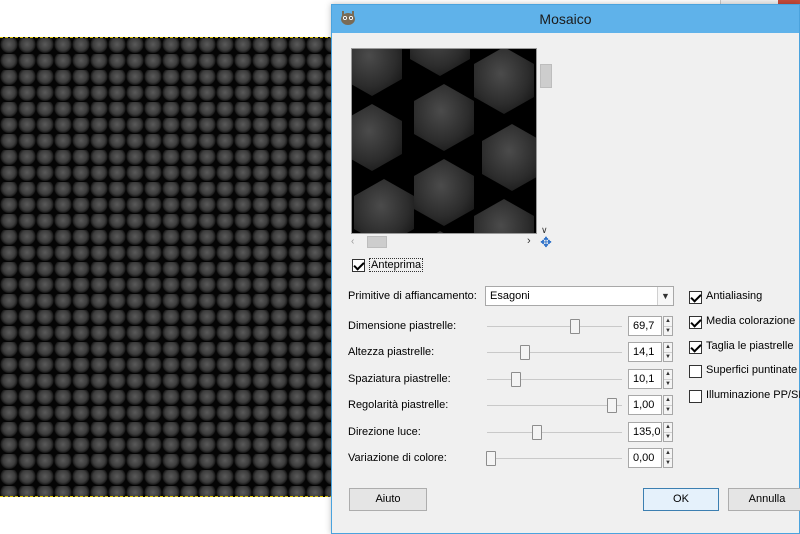 The width and height of the screenshot is (800, 534). Describe the element at coordinates (398, 405) in the screenshot. I see `param-label: Regolarità piastrelle:` at that location.